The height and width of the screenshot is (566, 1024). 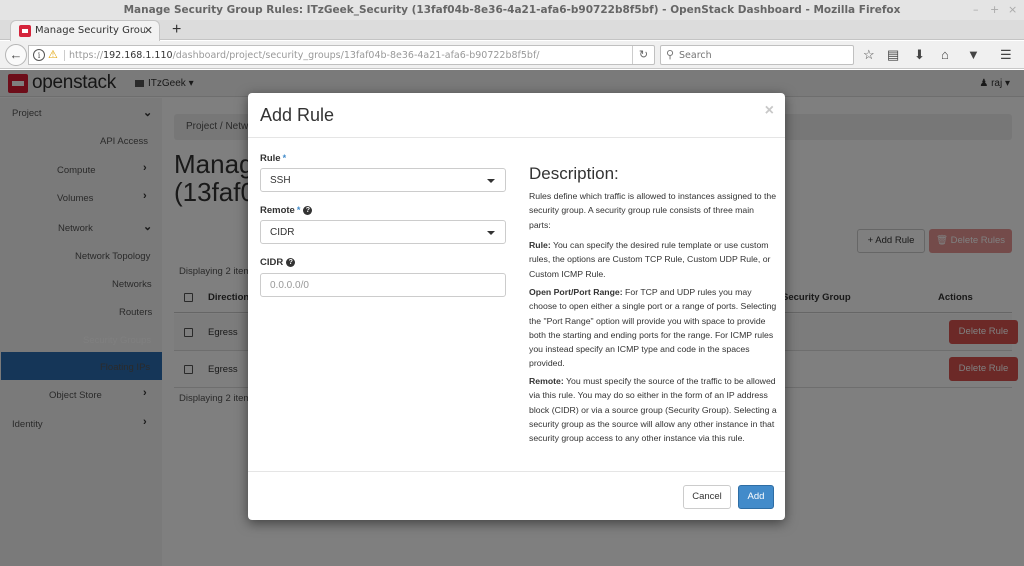 What do you see at coordinates (1012, 9) in the screenshot?
I see `close-window-button: ×` at bounding box center [1012, 9].